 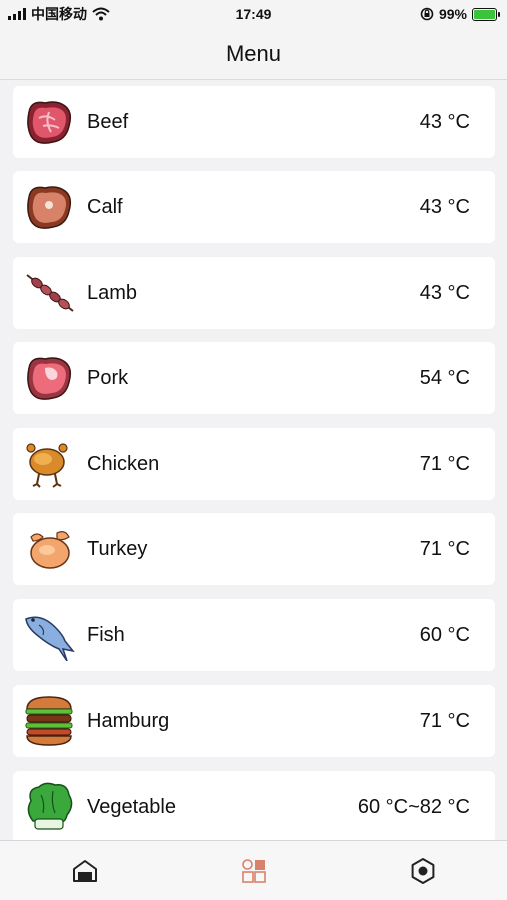 I want to click on chicken-icon, so click(x=49, y=464).